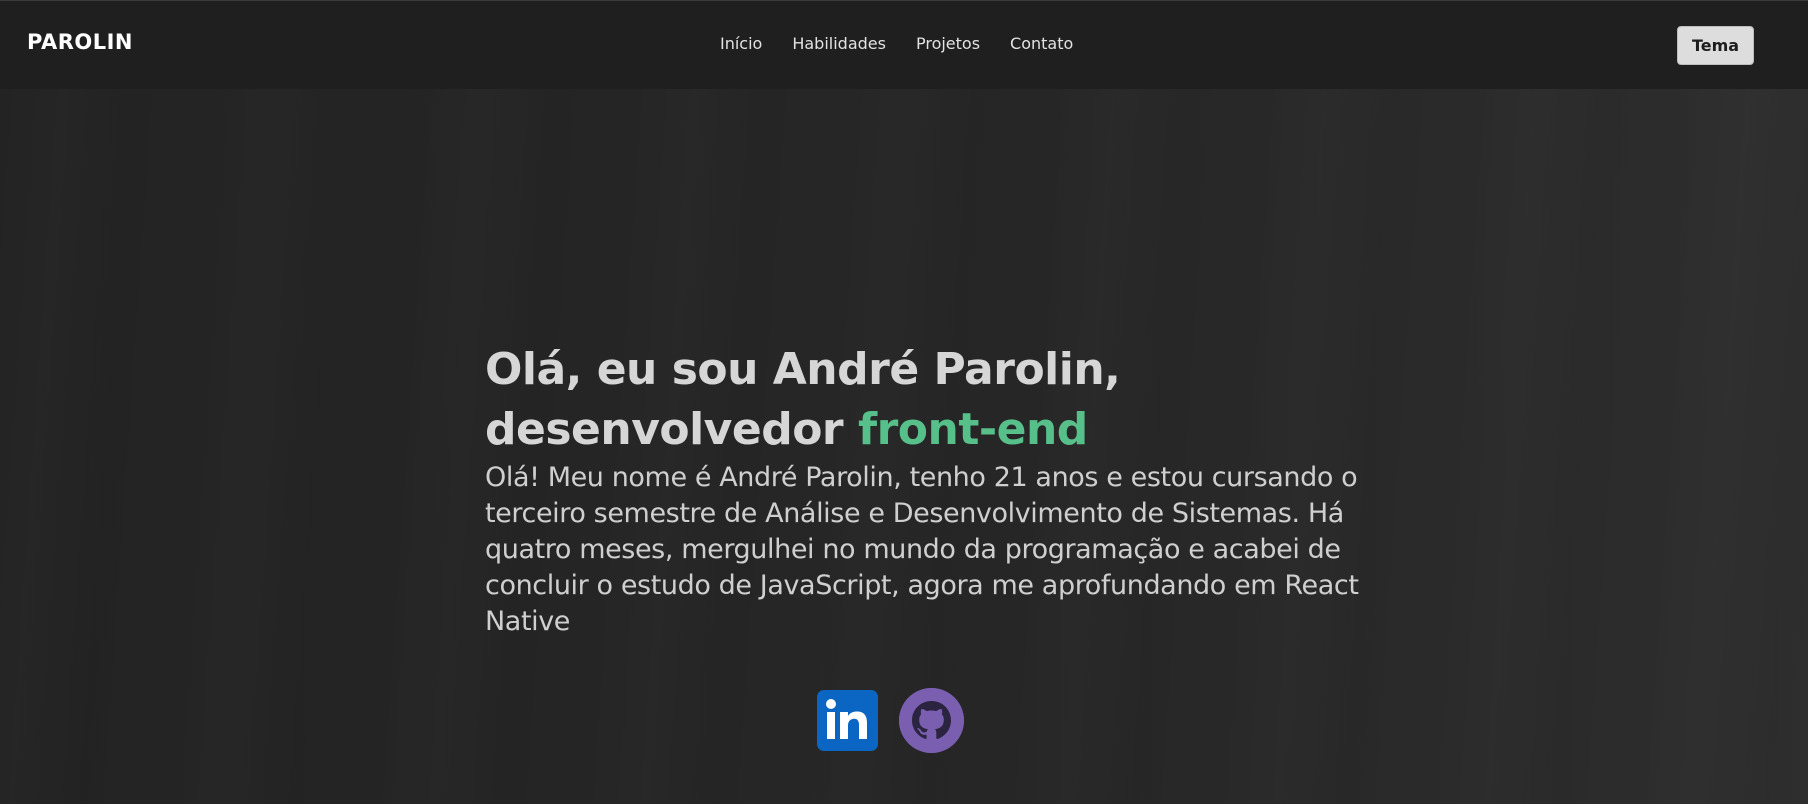 The image size is (1808, 804). What do you see at coordinates (741, 43) in the screenshot?
I see `nav-link-inicio: Início` at bounding box center [741, 43].